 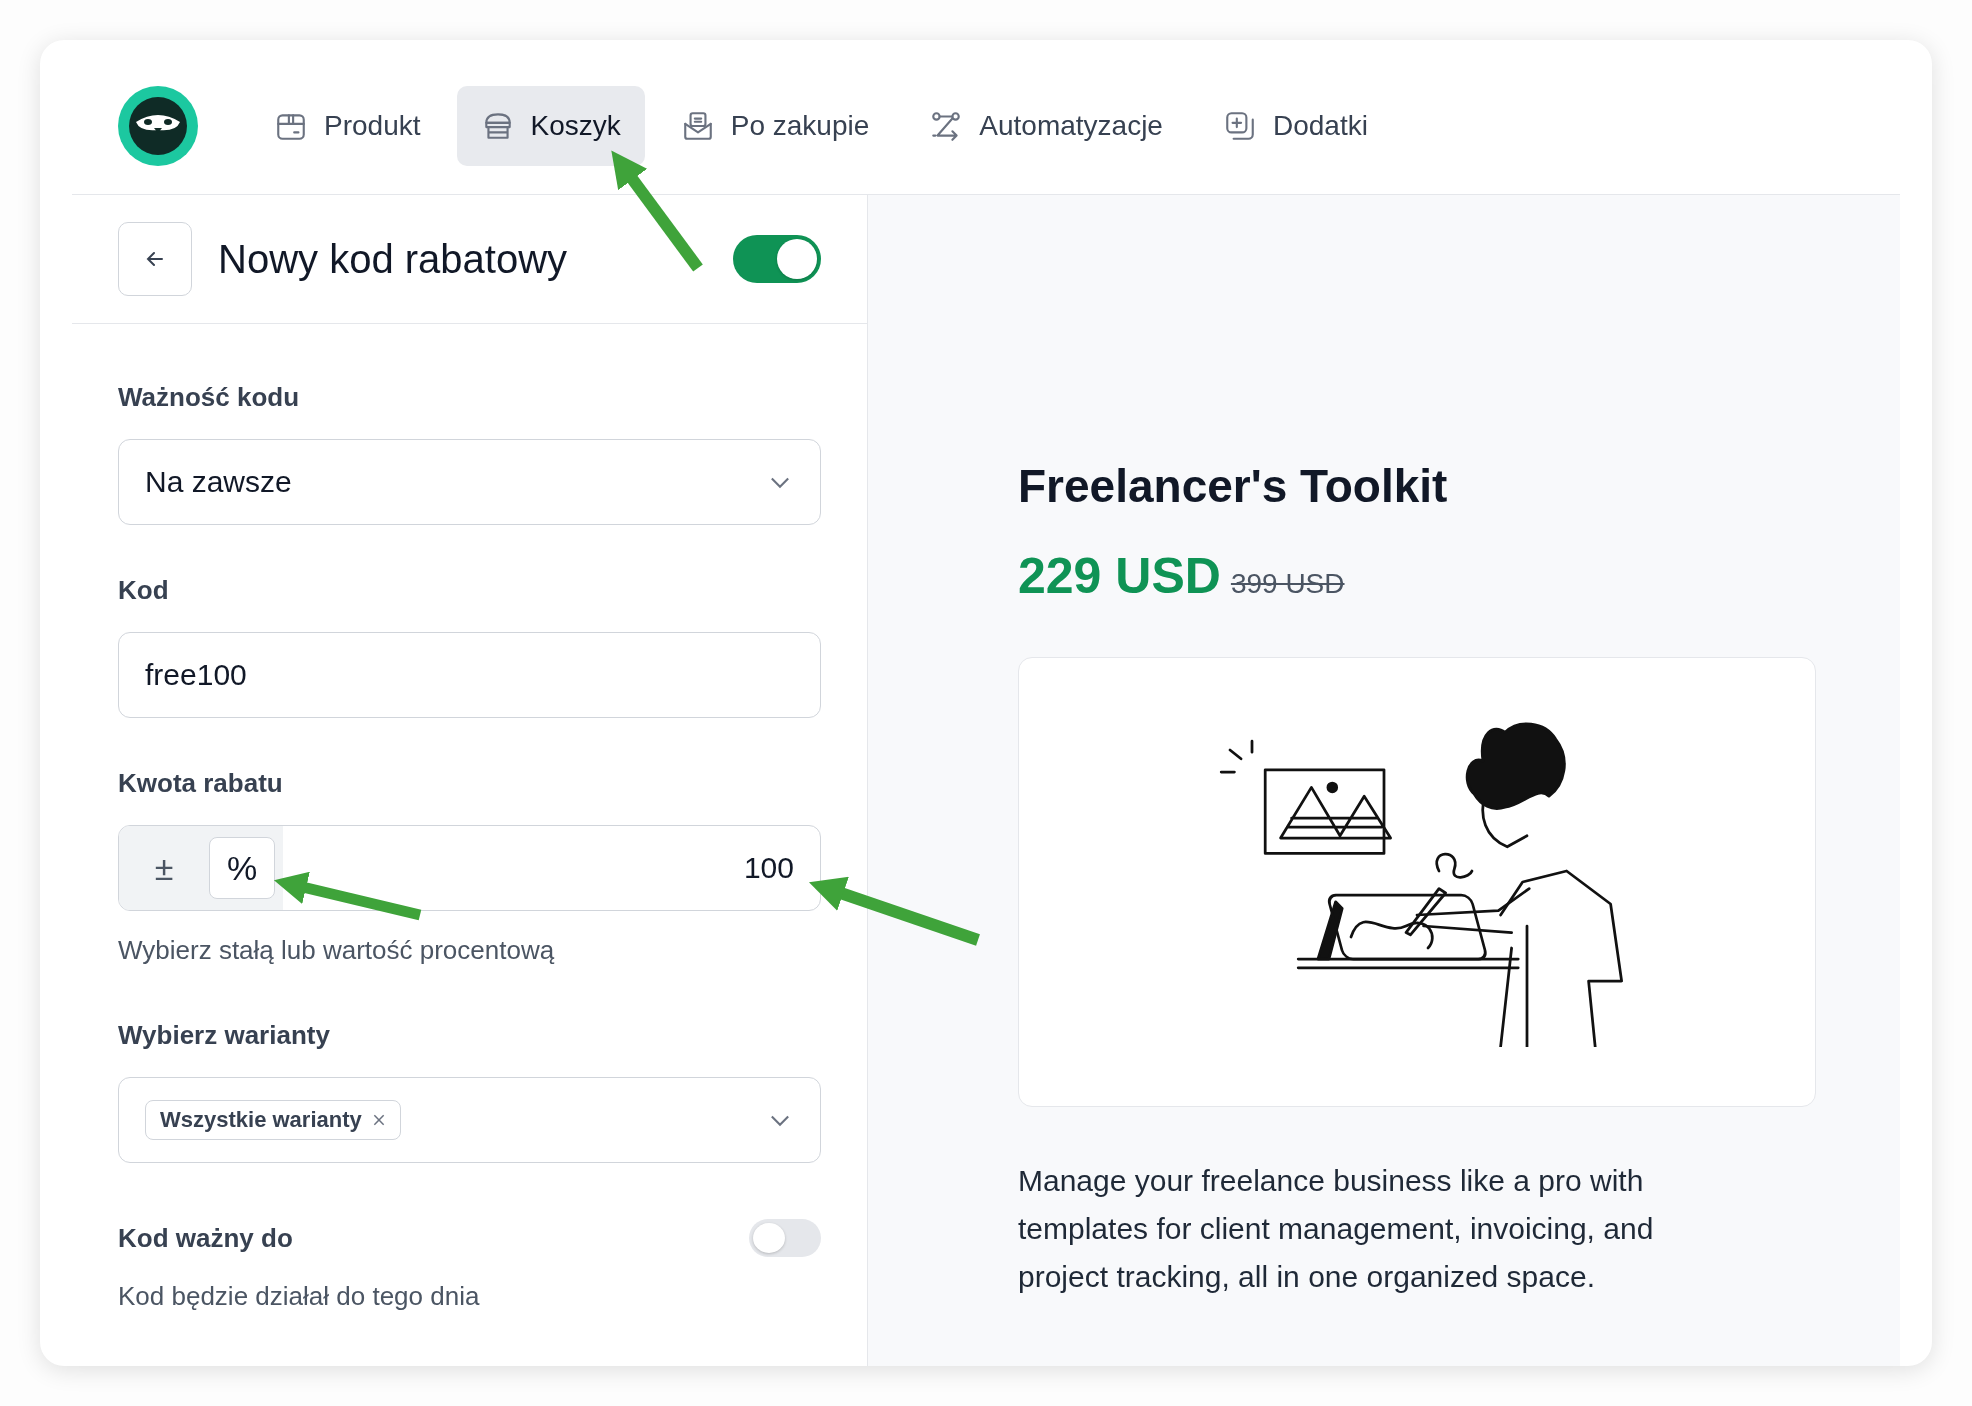 I want to click on close-icon, so click(x=378, y=1120).